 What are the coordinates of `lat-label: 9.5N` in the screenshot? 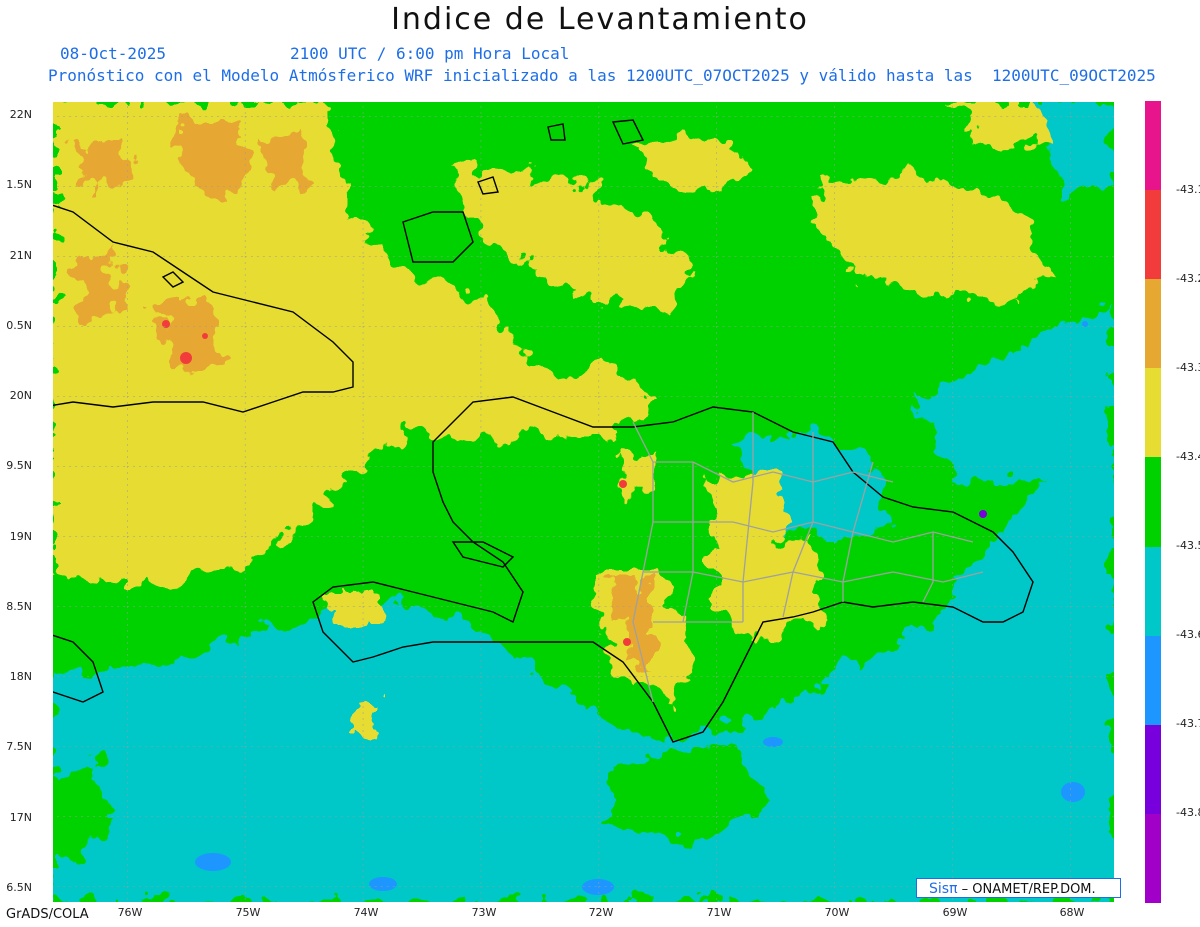 It's located at (19, 465).